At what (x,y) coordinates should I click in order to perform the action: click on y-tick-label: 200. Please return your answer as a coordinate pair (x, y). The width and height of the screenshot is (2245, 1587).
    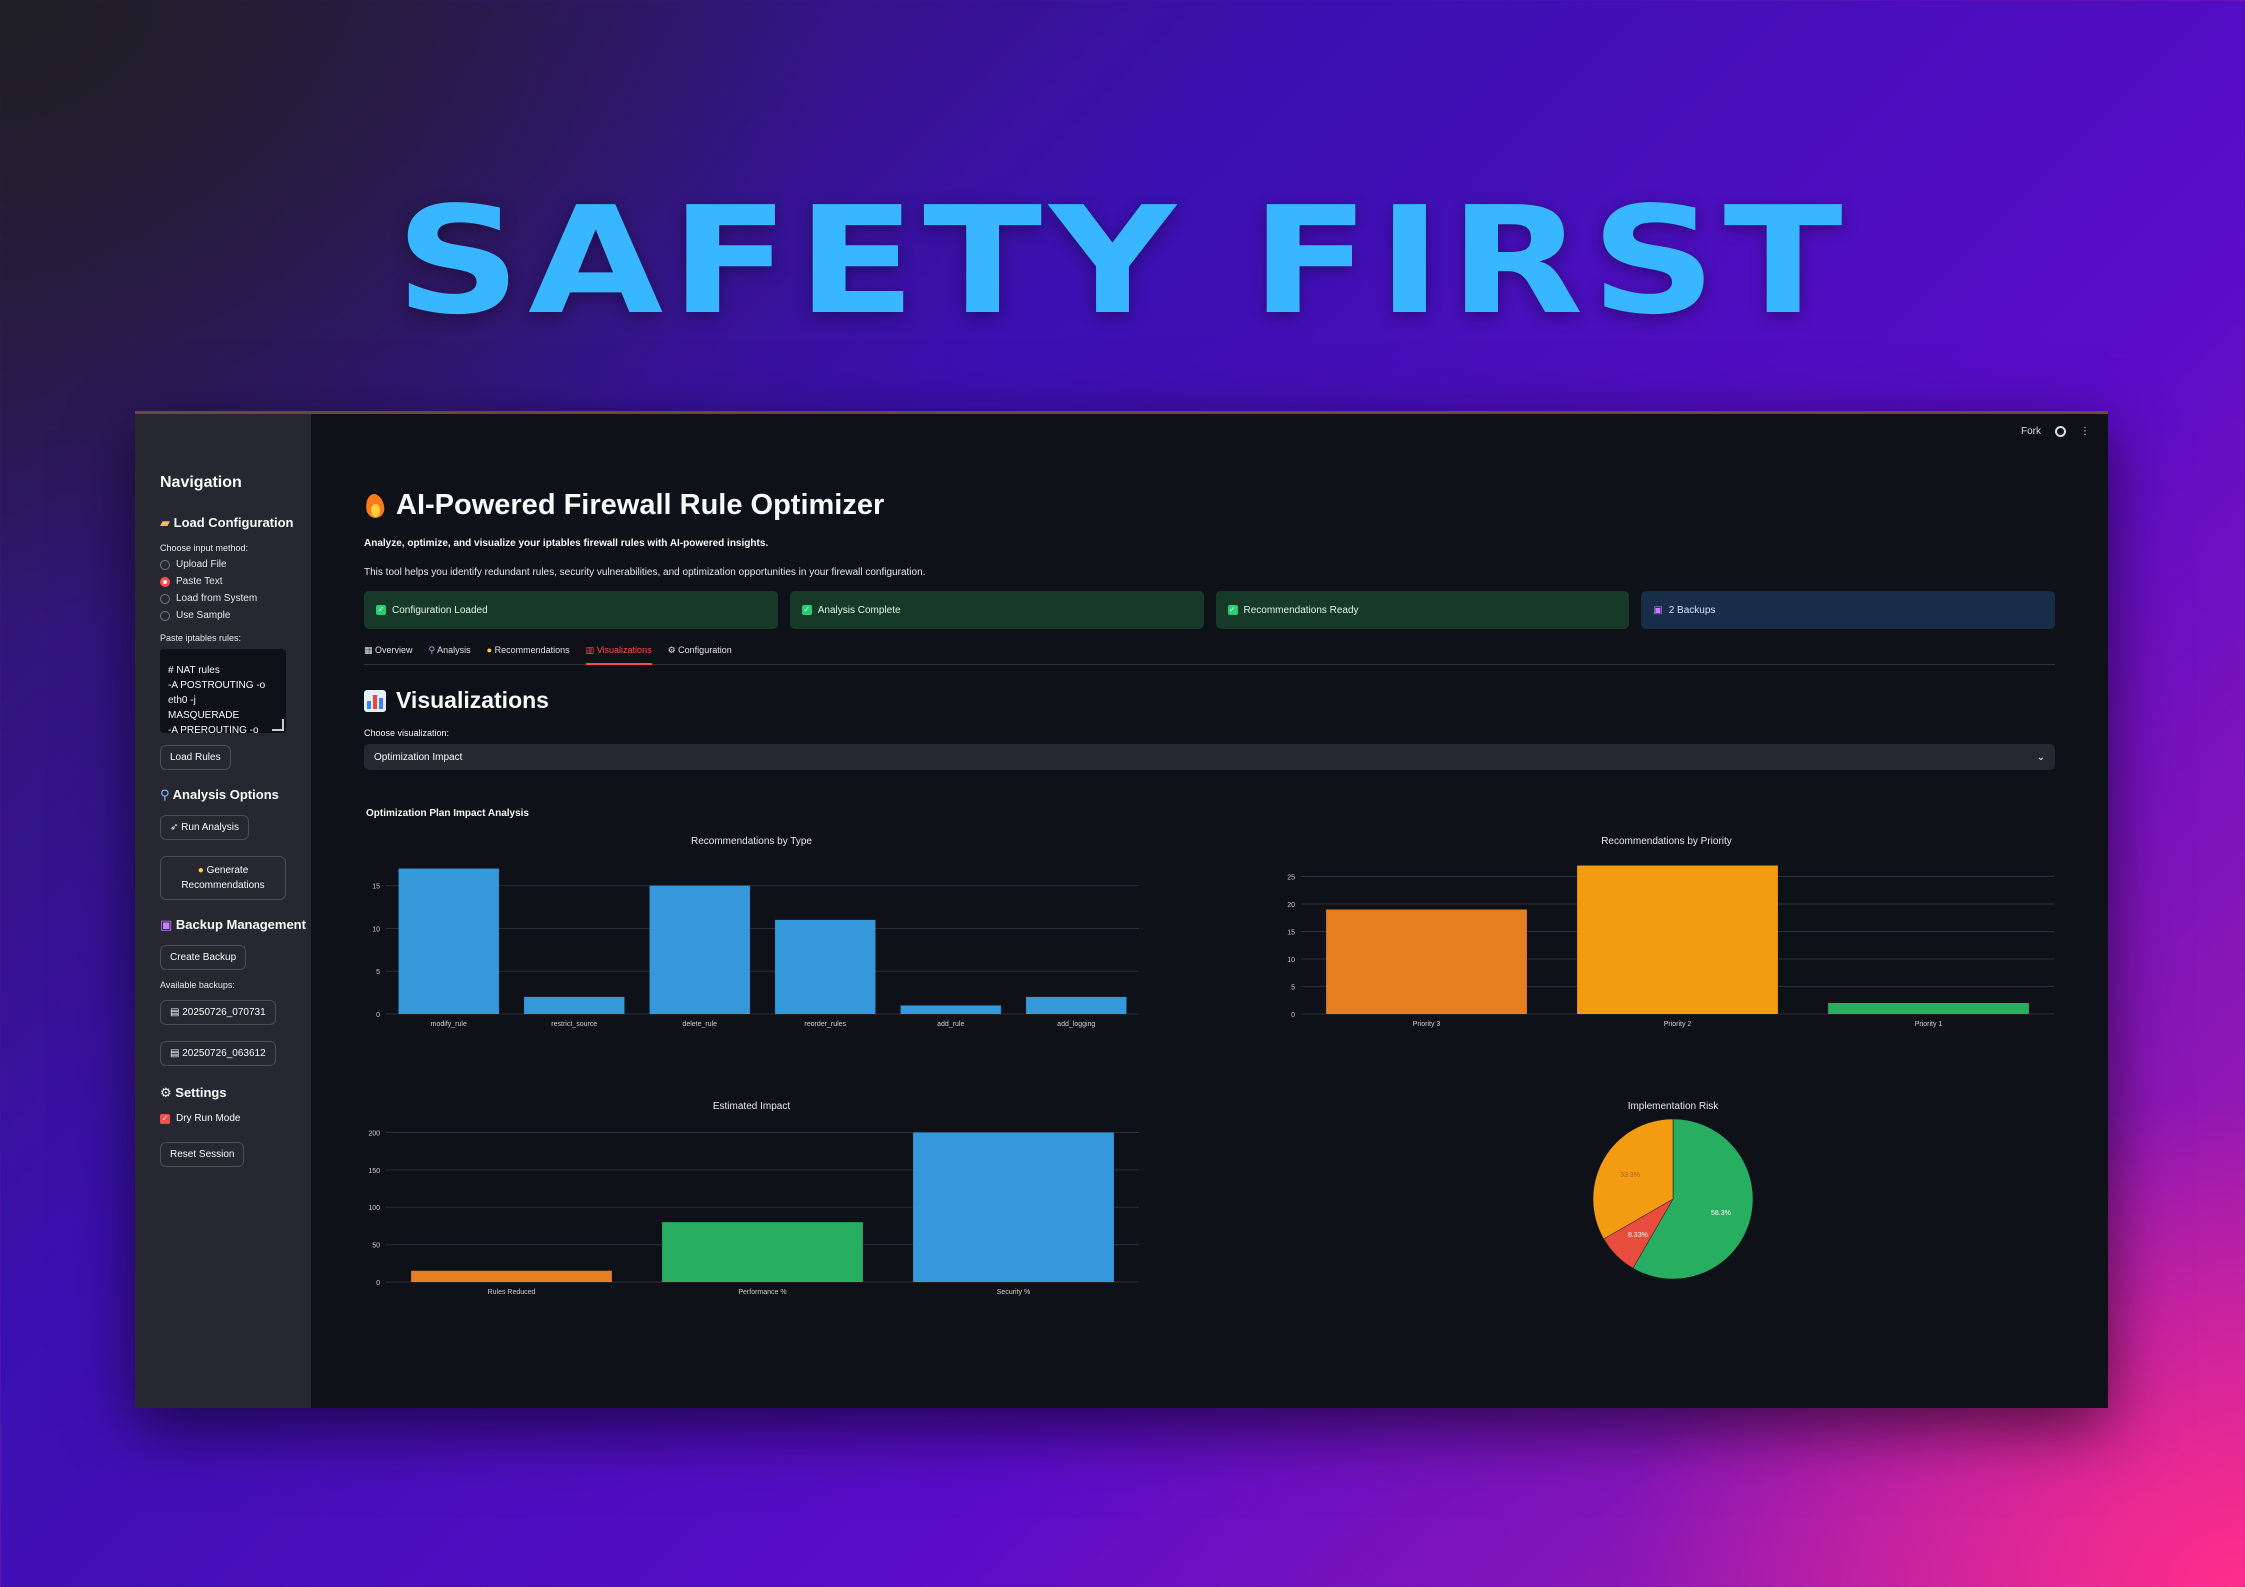
    Looking at the image, I should click on (374, 1133).